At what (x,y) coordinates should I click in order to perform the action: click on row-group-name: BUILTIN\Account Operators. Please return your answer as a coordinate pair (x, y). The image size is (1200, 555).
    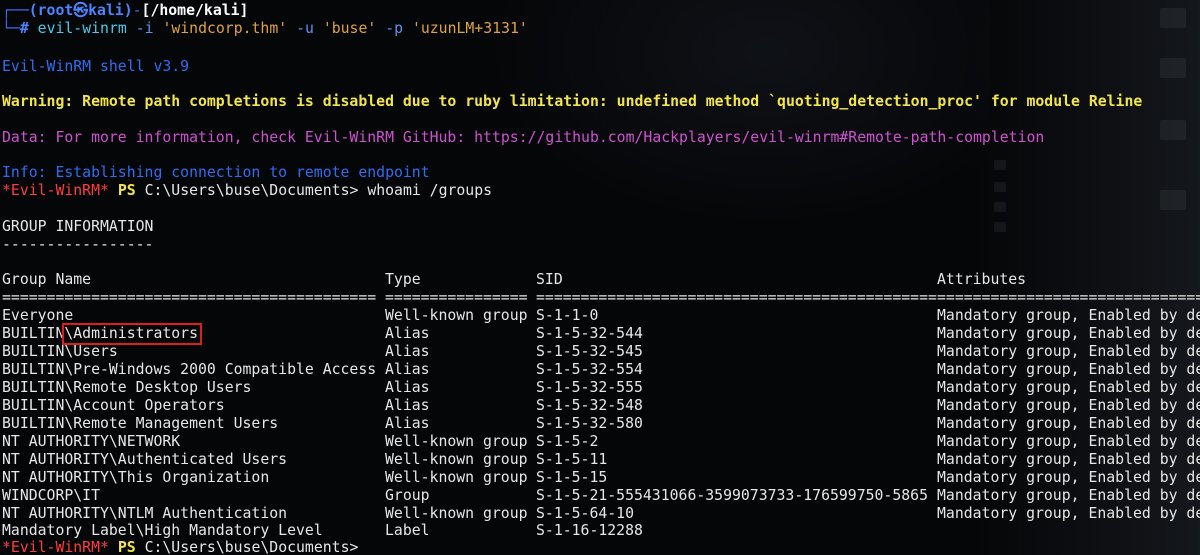
    Looking at the image, I should click on (113, 405).